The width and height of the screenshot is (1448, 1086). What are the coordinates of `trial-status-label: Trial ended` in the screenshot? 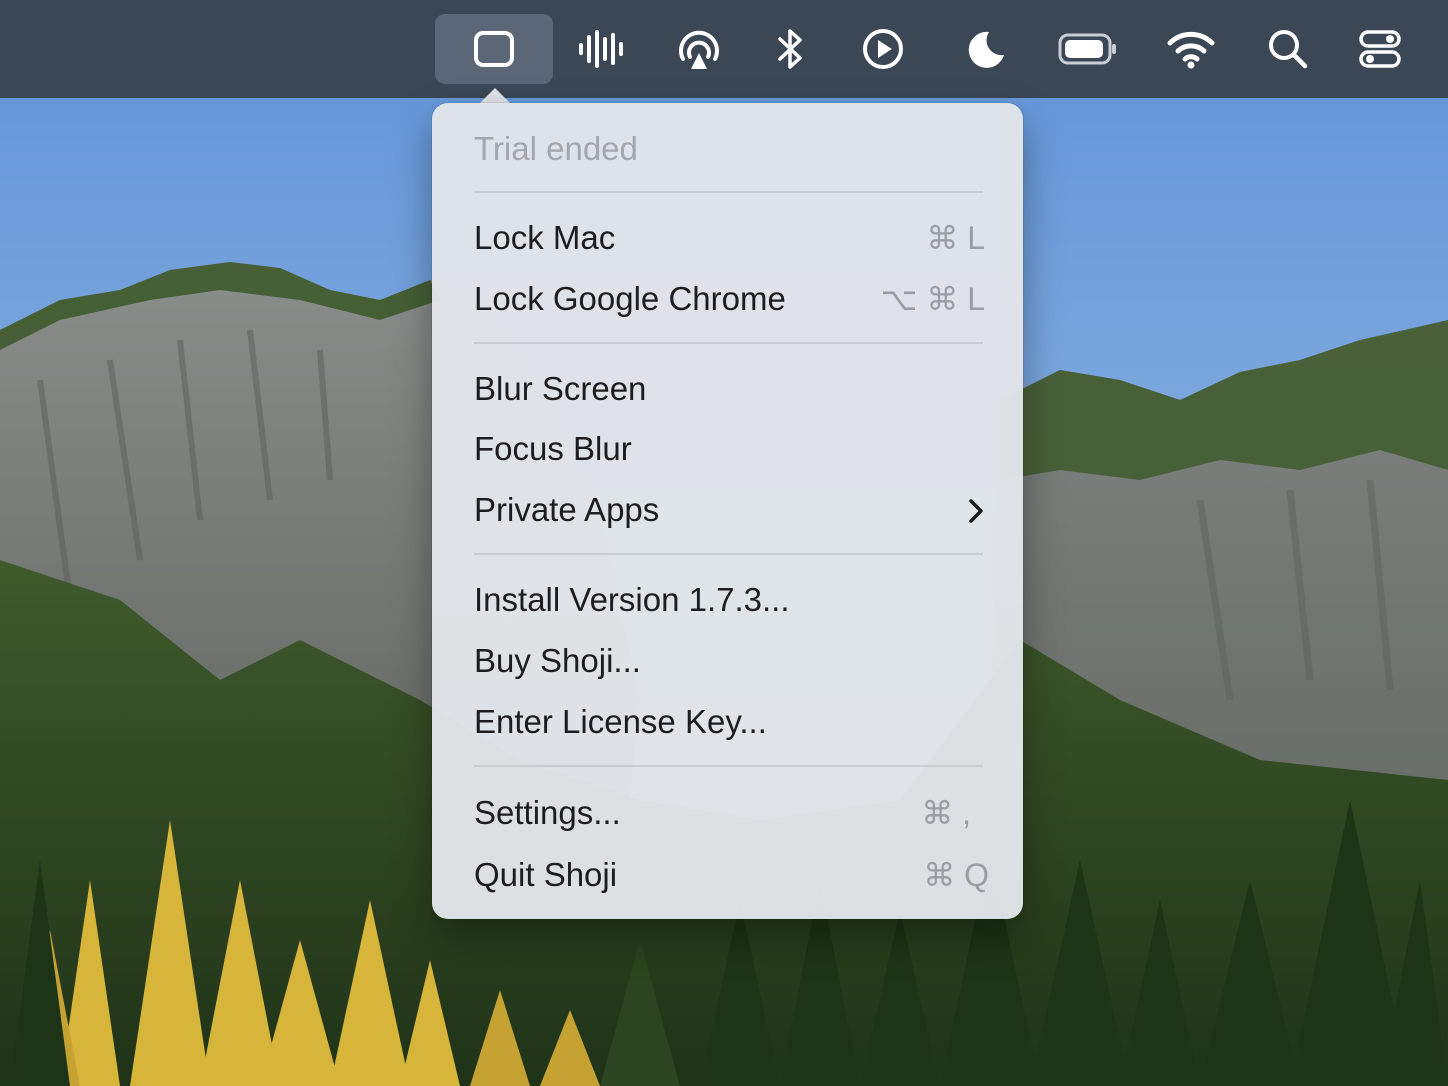 It's located at (556, 148).